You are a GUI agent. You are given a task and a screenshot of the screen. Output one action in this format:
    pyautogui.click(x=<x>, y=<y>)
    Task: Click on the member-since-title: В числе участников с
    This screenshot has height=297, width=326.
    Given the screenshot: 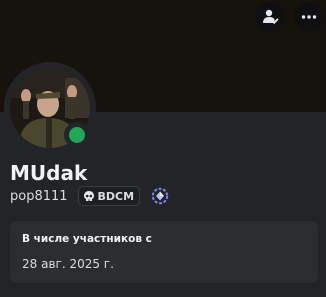 What is the action you would take?
    pyautogui.click(x=87, y=239)
    